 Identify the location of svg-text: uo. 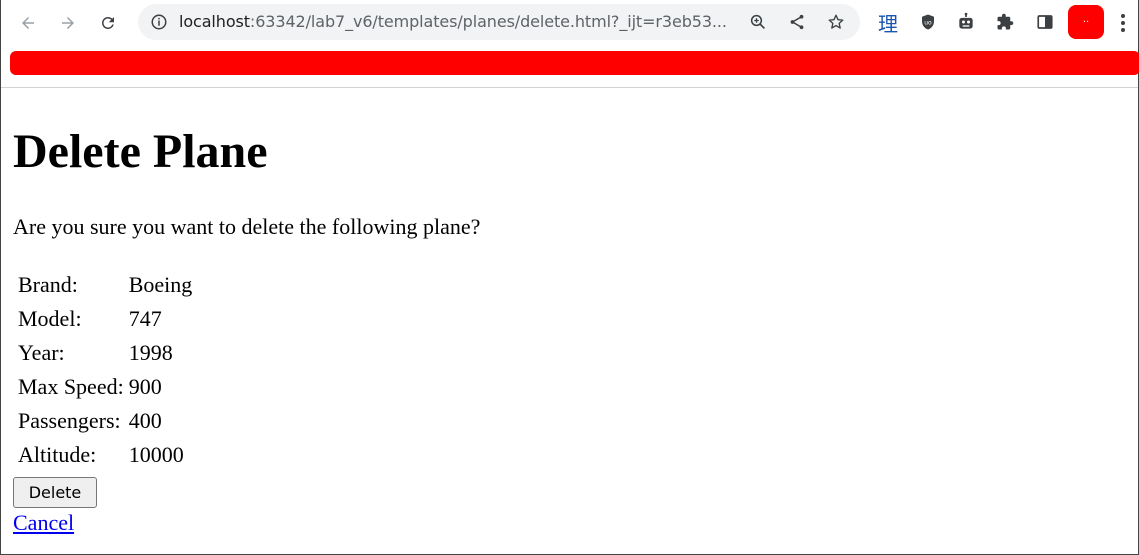
(928, 22).